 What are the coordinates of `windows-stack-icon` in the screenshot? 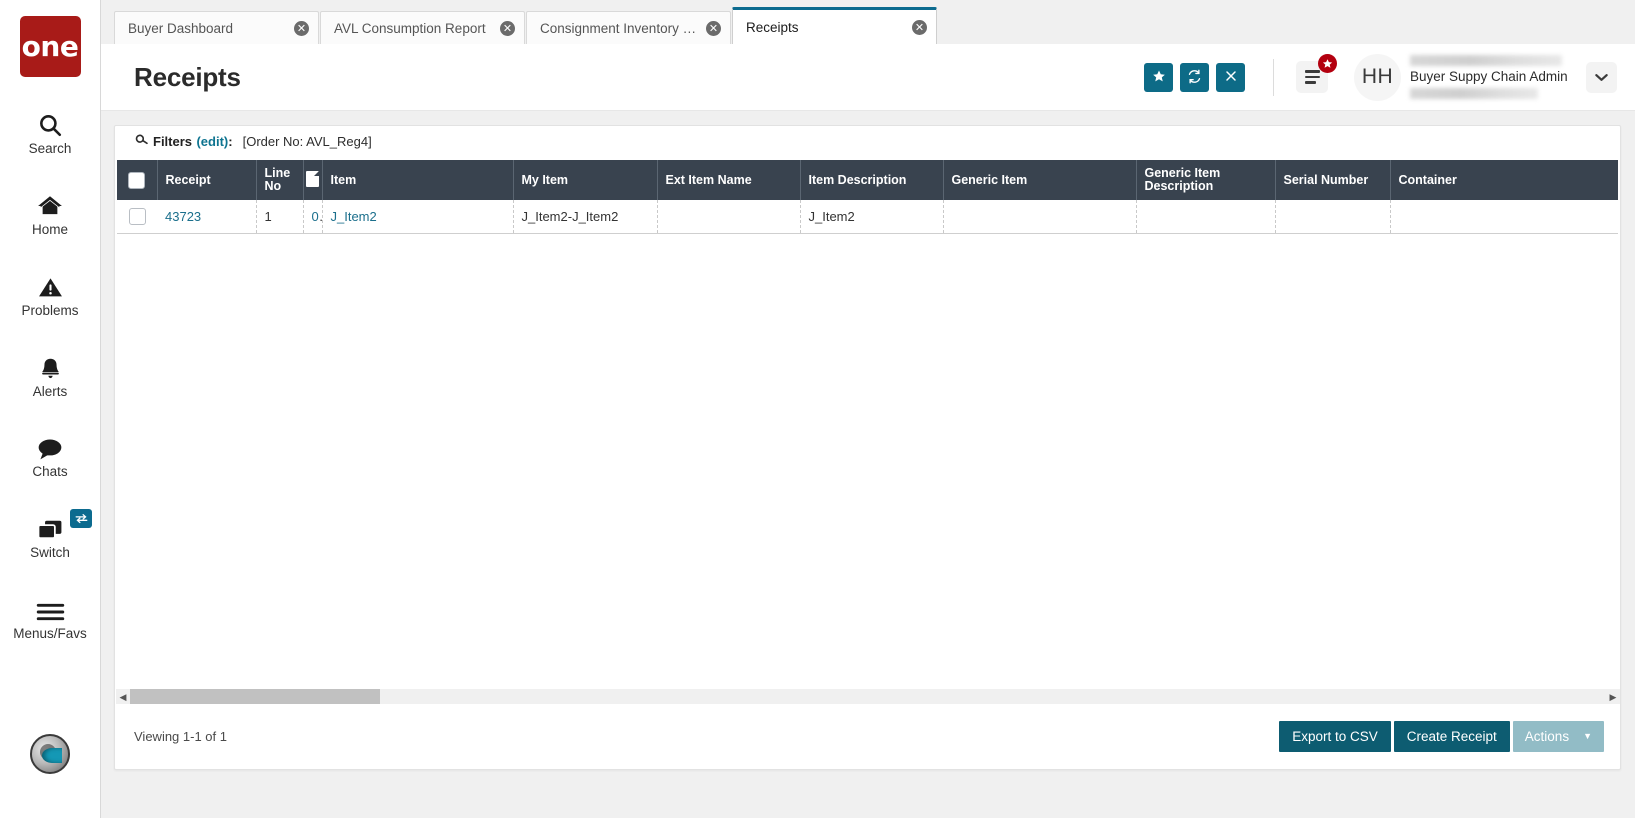 It's located at (50, 527).